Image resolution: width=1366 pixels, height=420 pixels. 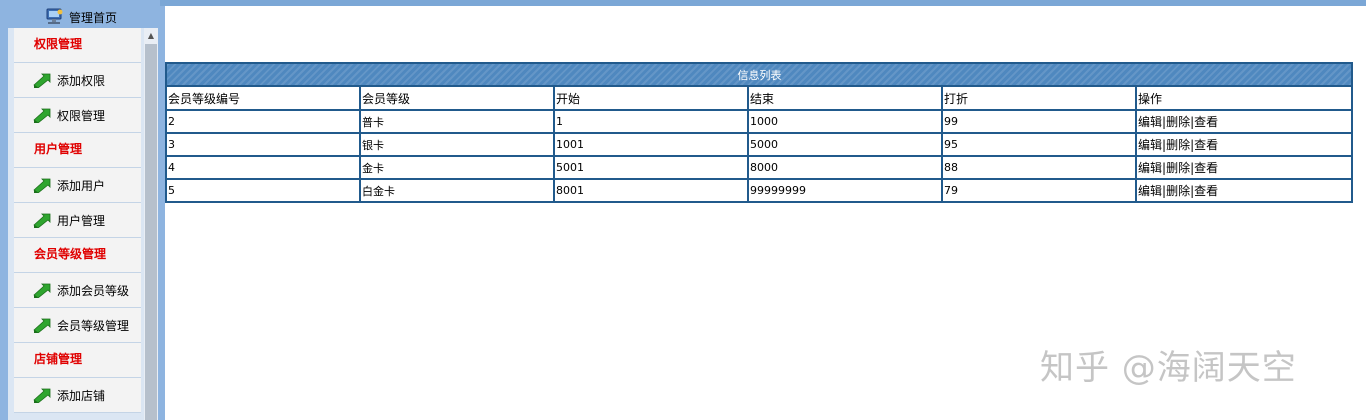 I want to click on column-header: 开始, so click(x=651, y=98).